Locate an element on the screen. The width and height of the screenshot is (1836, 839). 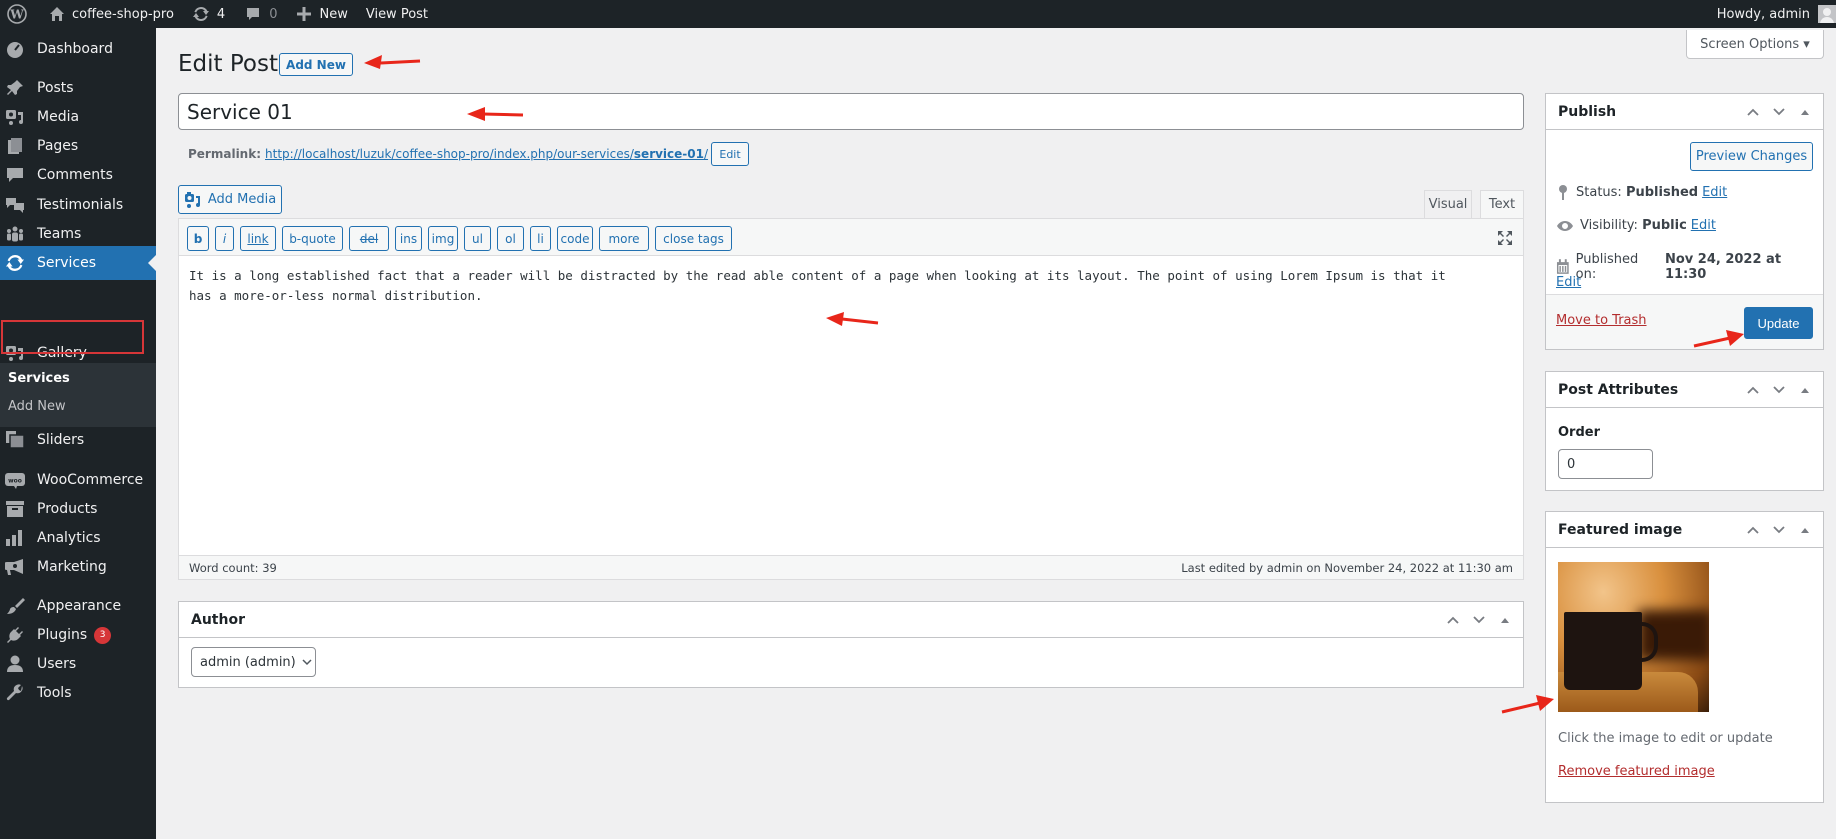
tab-text: Text is located at coordinates (1502, 204).